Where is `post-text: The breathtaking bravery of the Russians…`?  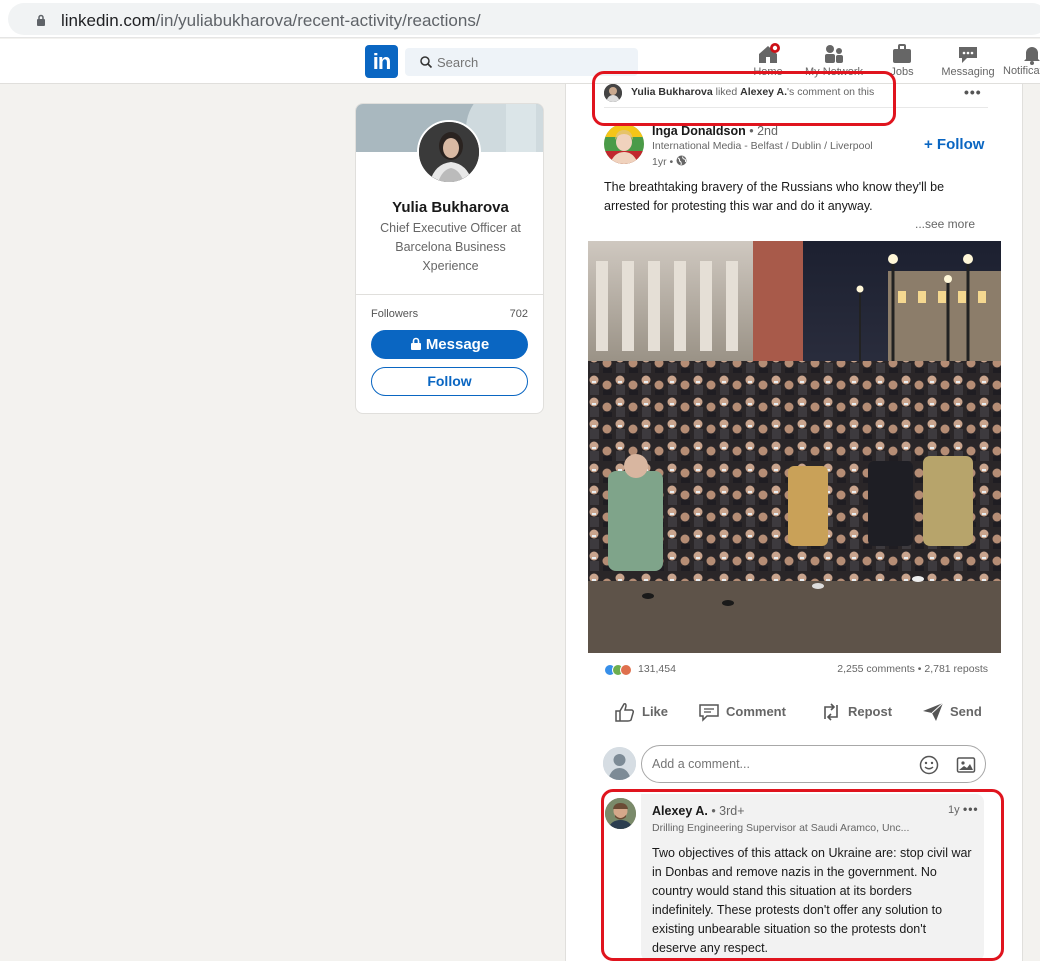 post-text: The breathtaking bravery of the Russians… is located at coordinates (774, 196).